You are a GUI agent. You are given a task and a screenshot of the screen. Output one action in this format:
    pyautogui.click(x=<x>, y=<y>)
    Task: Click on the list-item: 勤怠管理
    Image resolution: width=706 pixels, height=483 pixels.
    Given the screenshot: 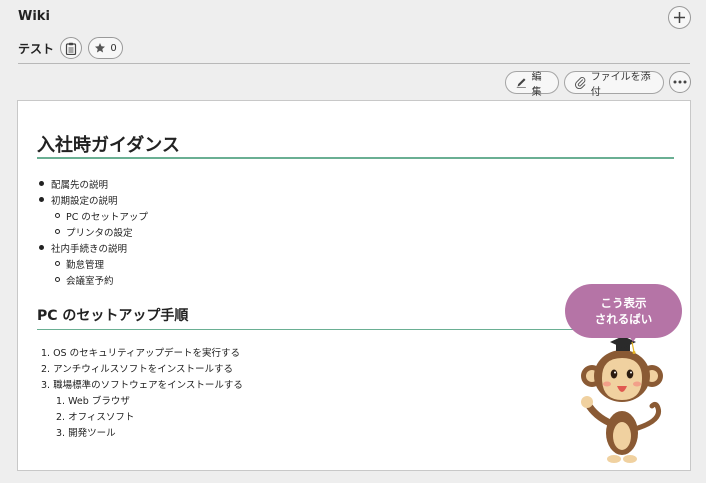 What is the action you would take?
    pyautogui.click(x=85, y=265)
    